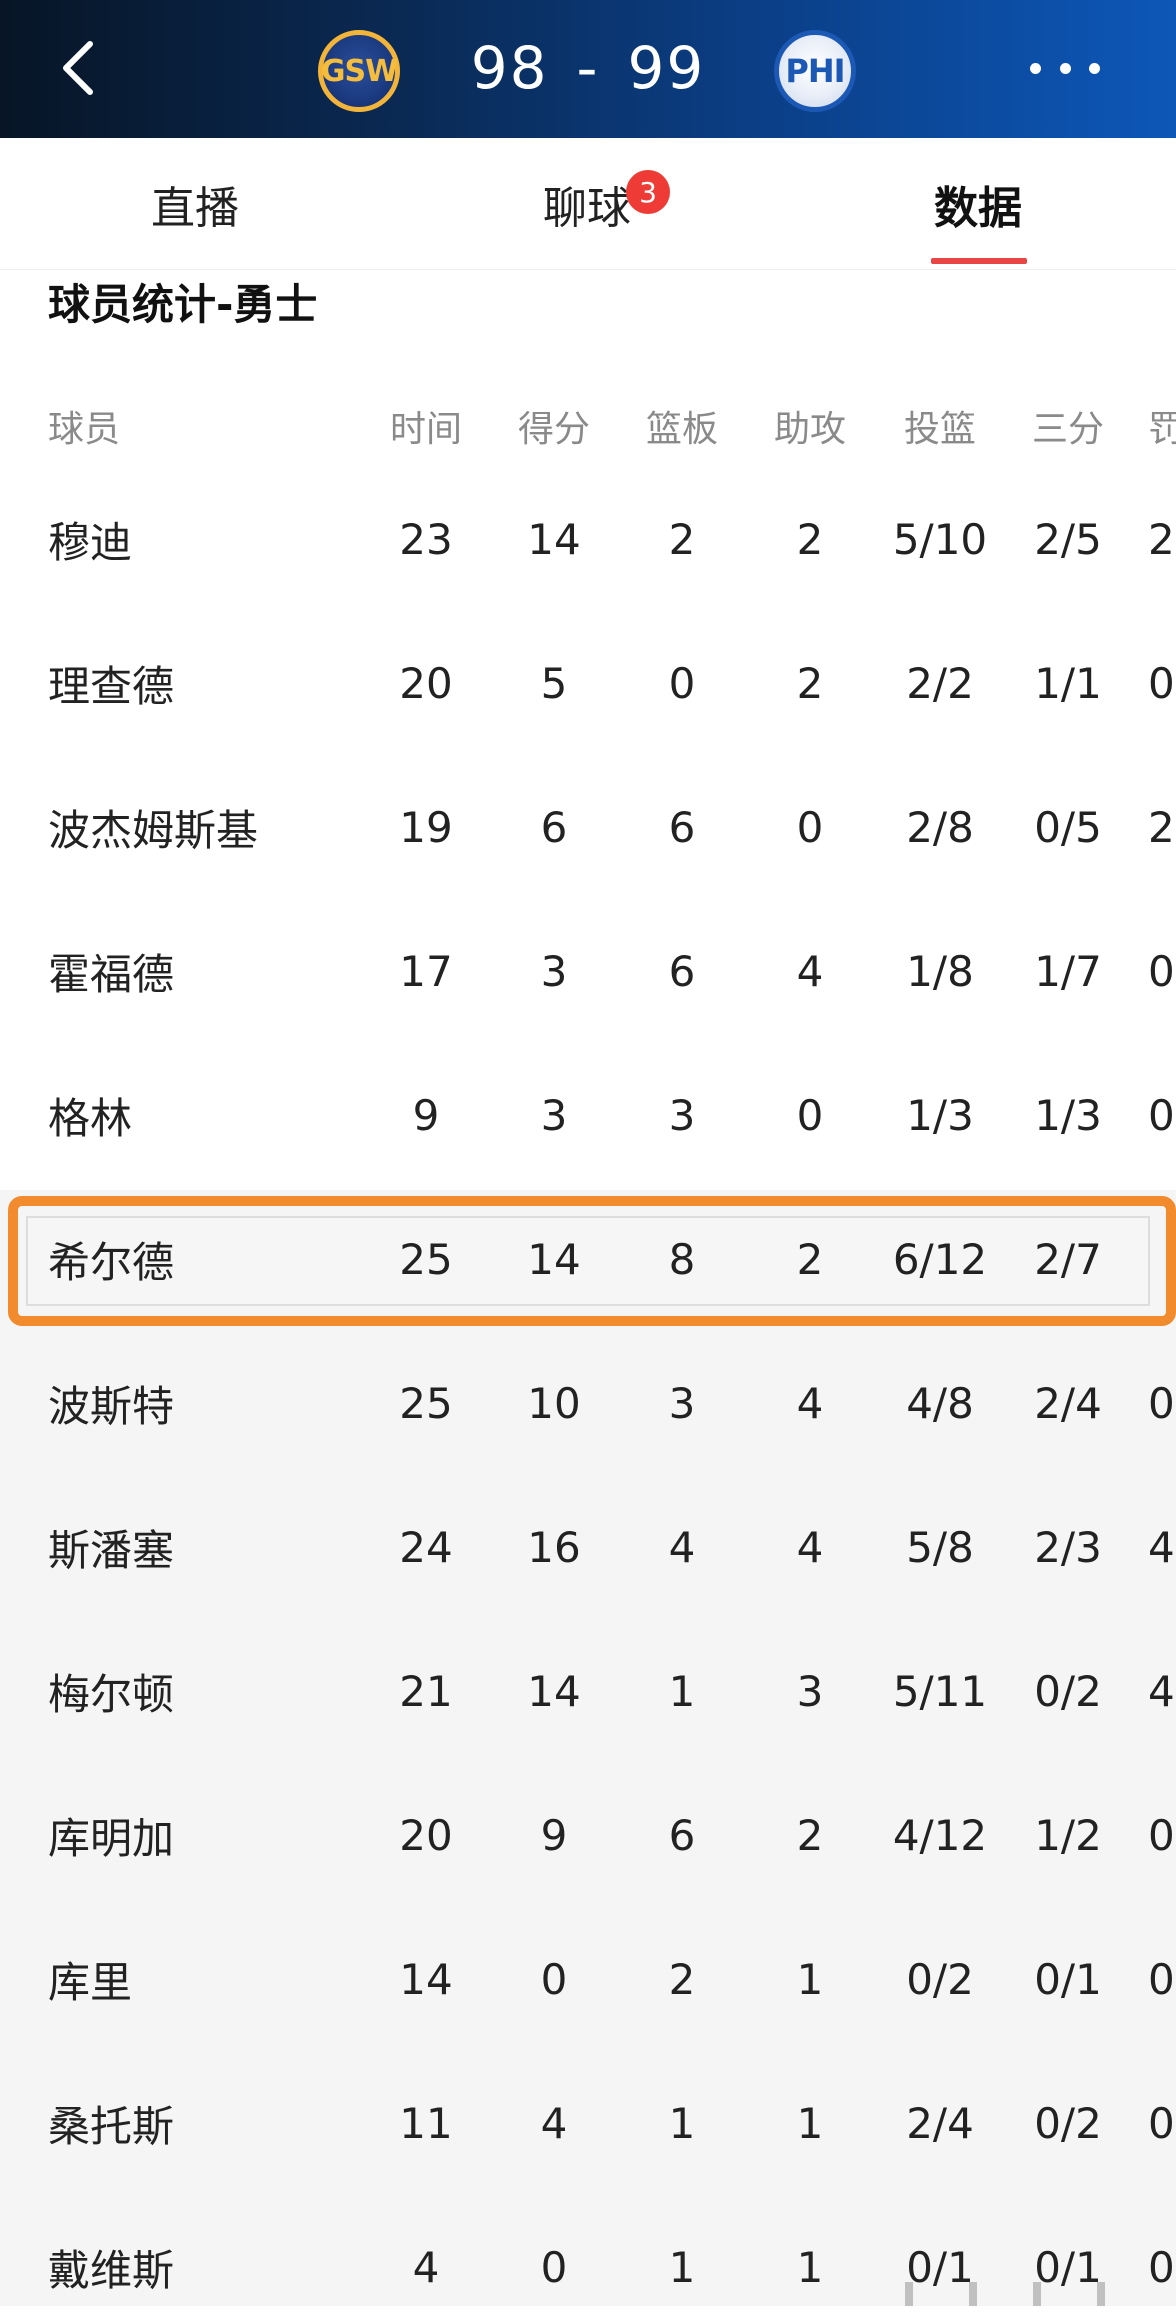  What do you see at coordinates (648, 192) in the screenshot?
I see `chat-unread-badge: 3` at bounding box center [648, 192].